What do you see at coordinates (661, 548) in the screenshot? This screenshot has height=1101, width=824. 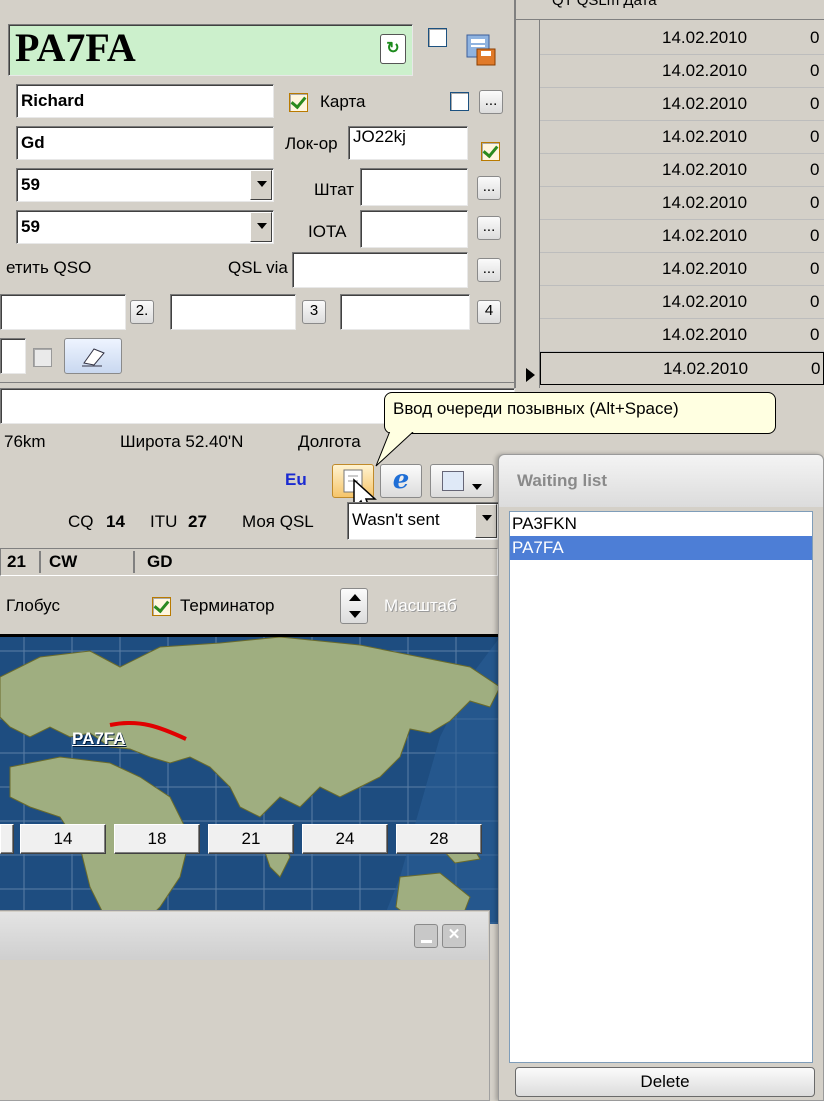 I see `waiting-list-item: PA7FA` at bounding box center [661, 548].